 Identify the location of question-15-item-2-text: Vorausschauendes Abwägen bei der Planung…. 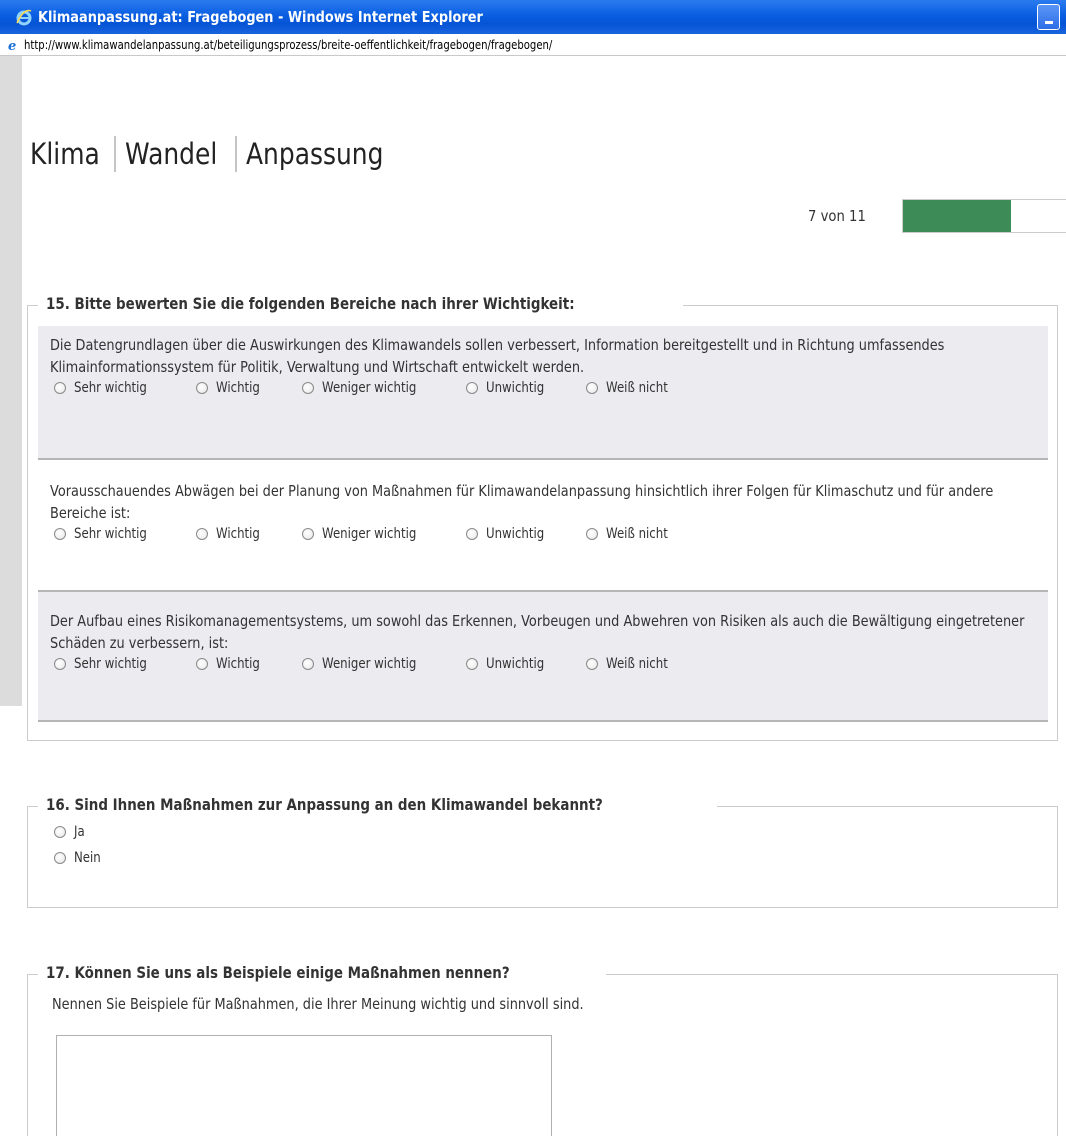
(522, 502).